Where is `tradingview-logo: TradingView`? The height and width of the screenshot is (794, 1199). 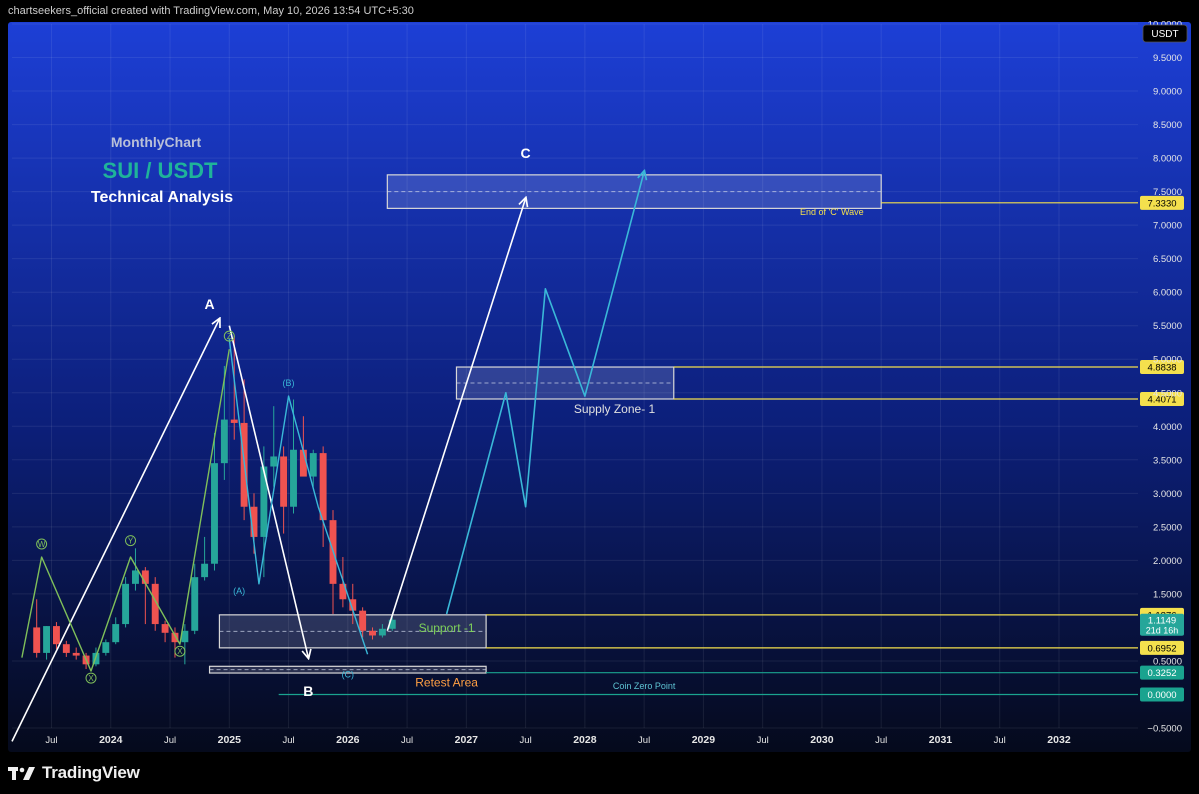 tradingview-logo: TradingView is located at coordinates (74, 773).